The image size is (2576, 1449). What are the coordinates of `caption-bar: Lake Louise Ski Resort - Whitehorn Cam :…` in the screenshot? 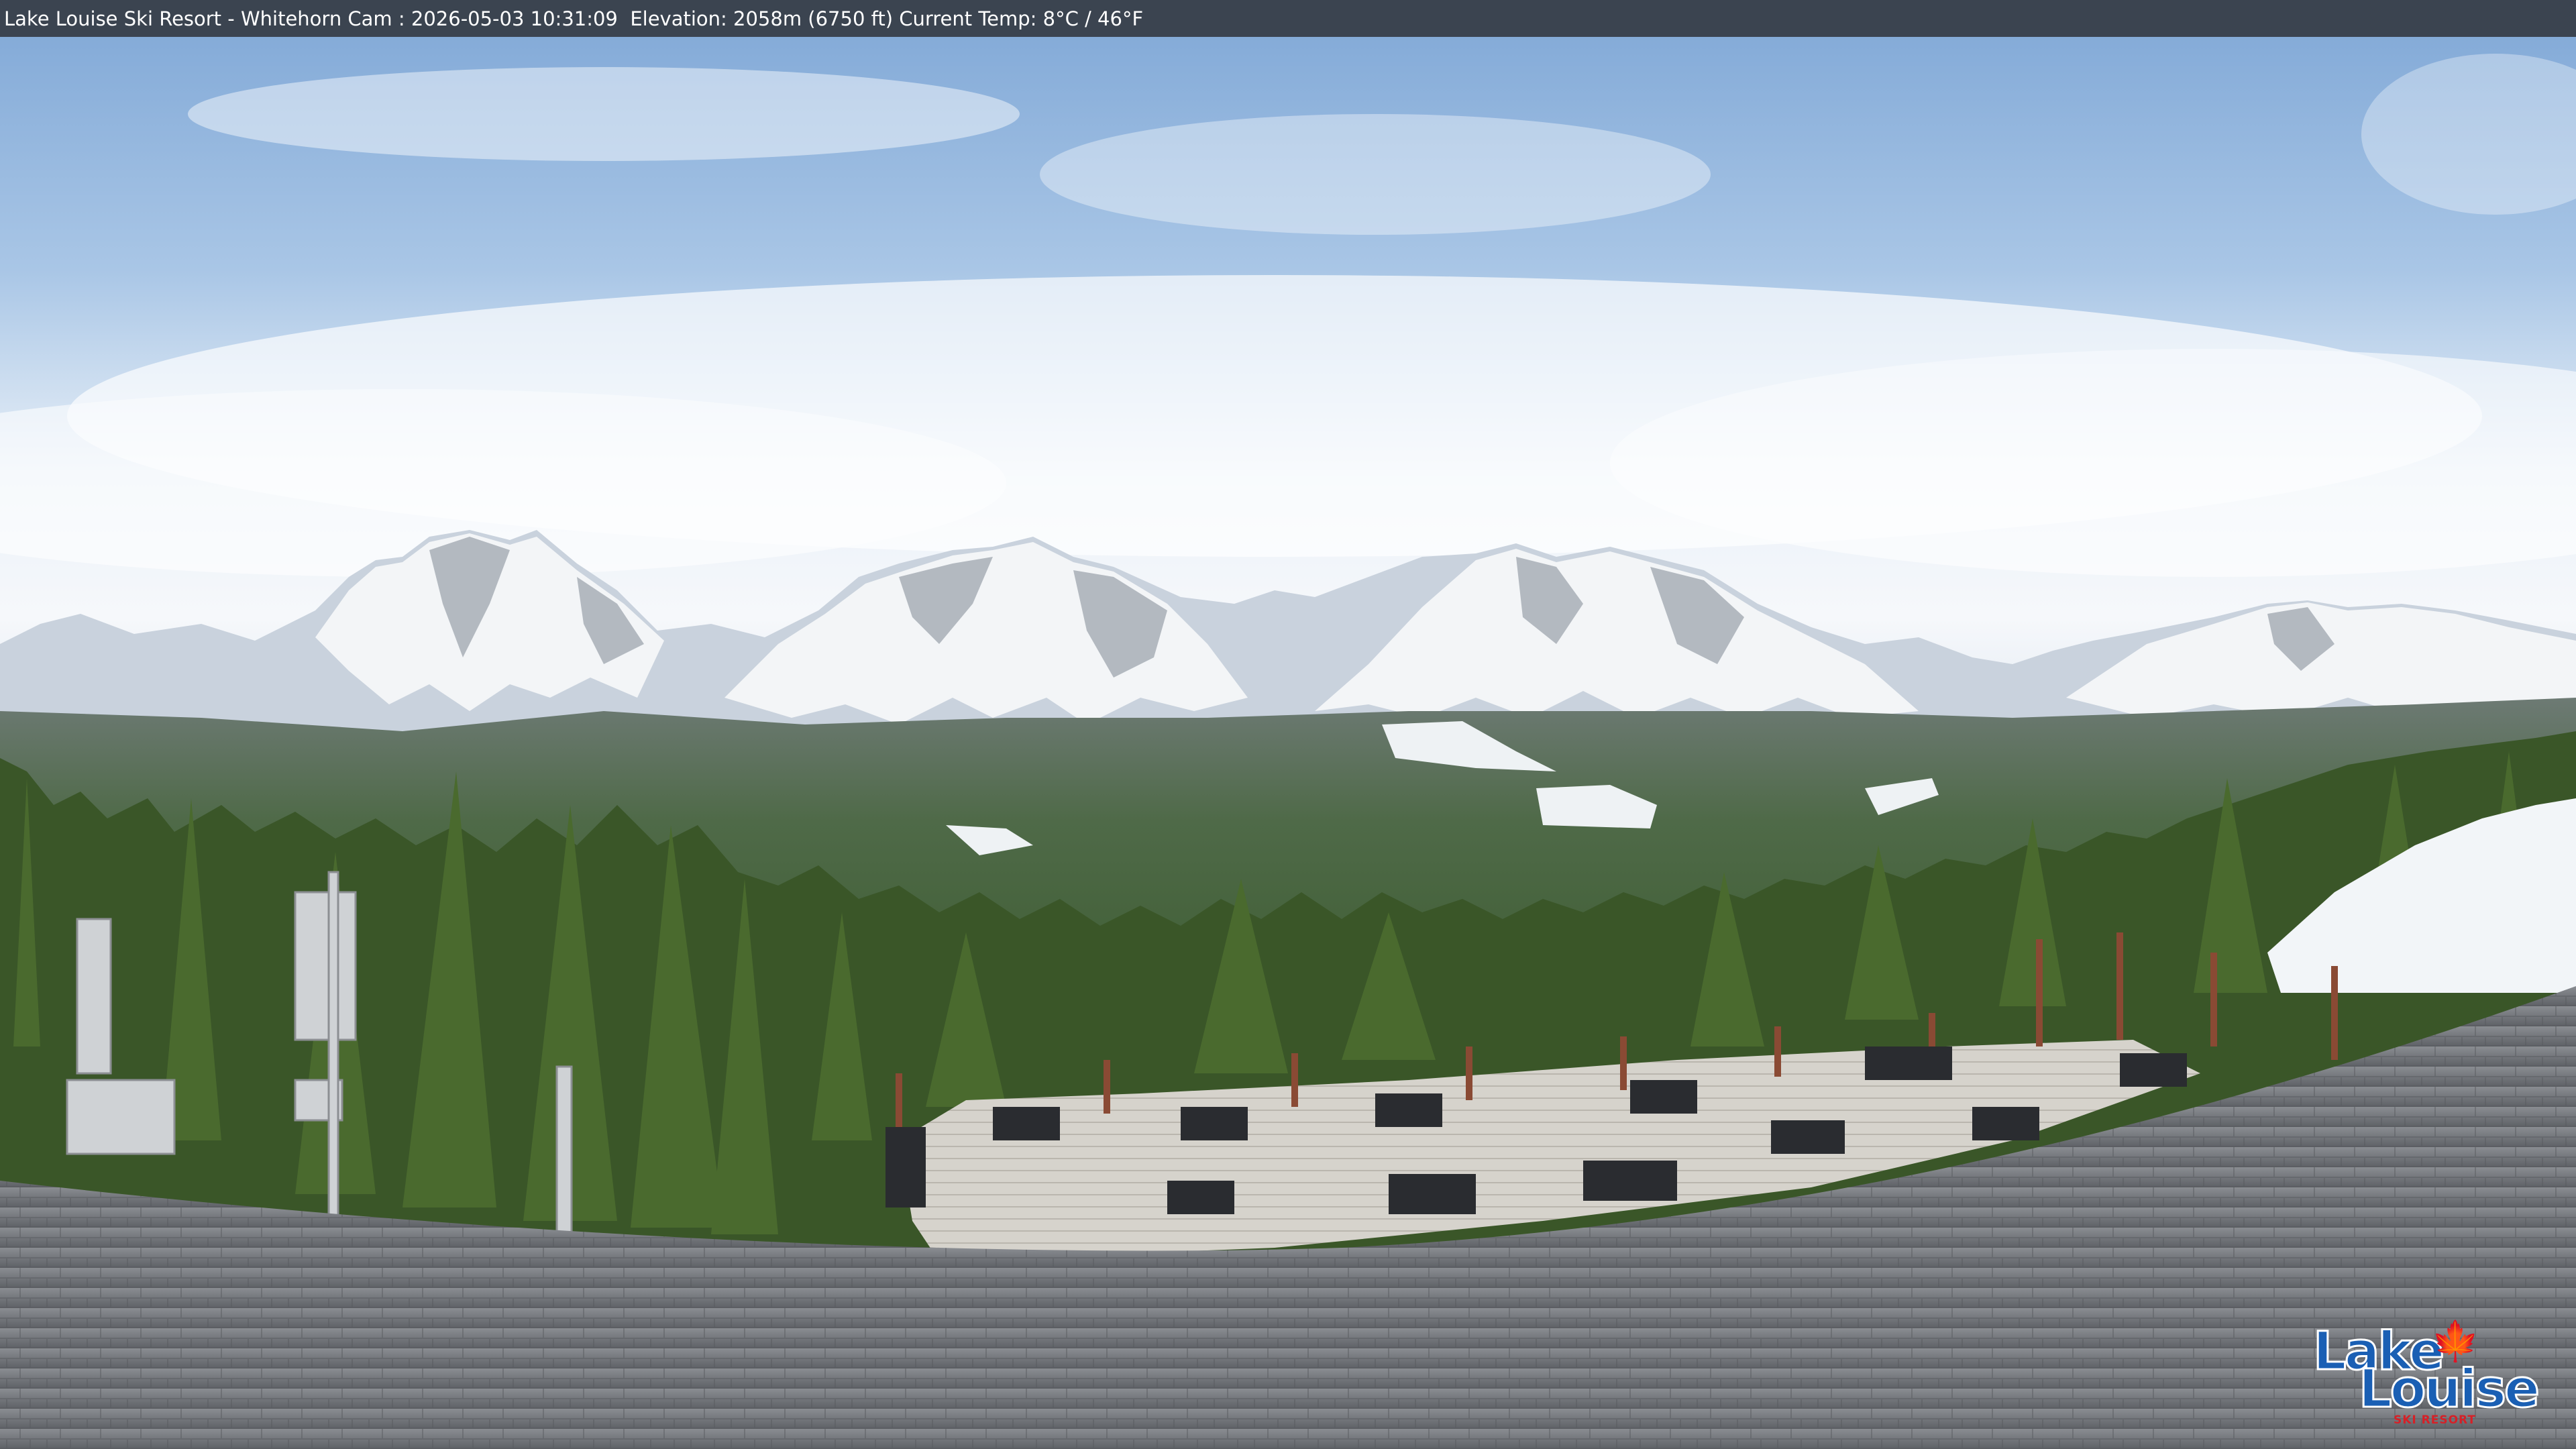 It's located at (1288, 18).